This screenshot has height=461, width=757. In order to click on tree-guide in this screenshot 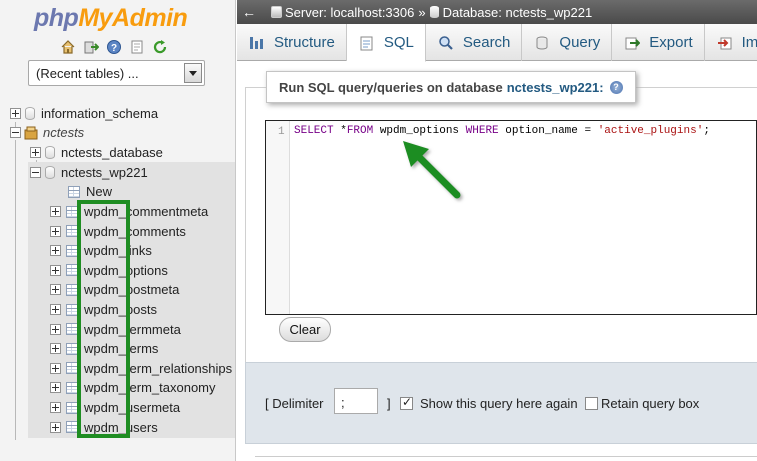, I will do `click(15, 290)`.